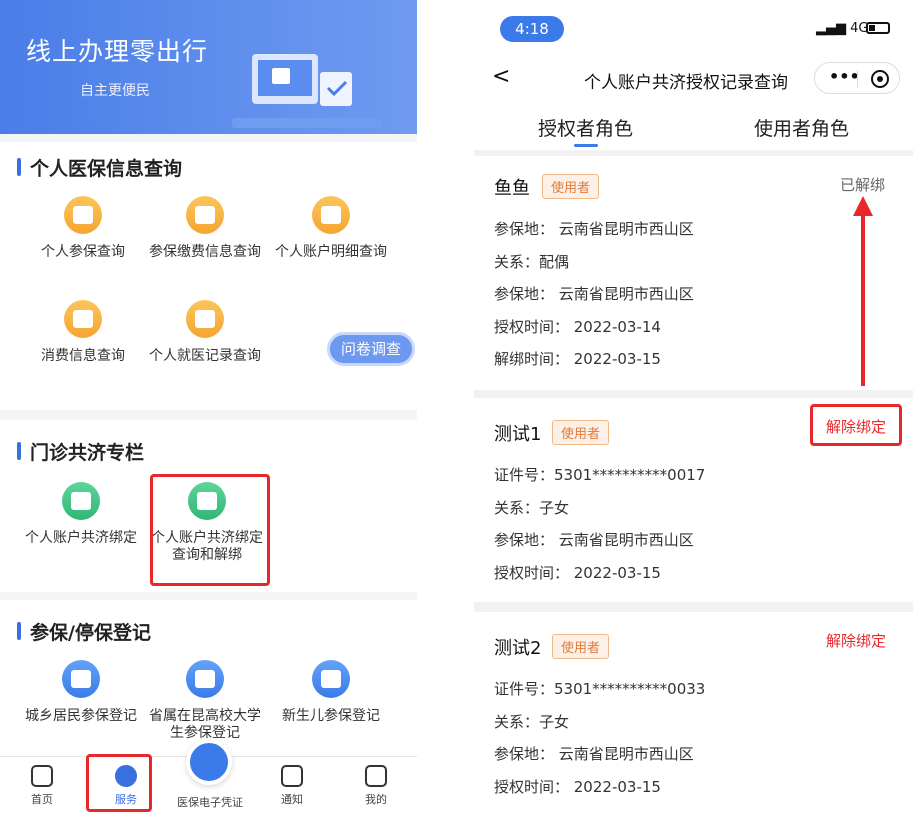 The width and height of the screenshot is (913, 818). I want to click on consumption-query: 消费信息查询, so click(83, 332).